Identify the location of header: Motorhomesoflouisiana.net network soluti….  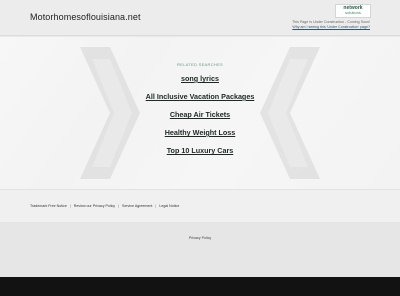
(200, 18).